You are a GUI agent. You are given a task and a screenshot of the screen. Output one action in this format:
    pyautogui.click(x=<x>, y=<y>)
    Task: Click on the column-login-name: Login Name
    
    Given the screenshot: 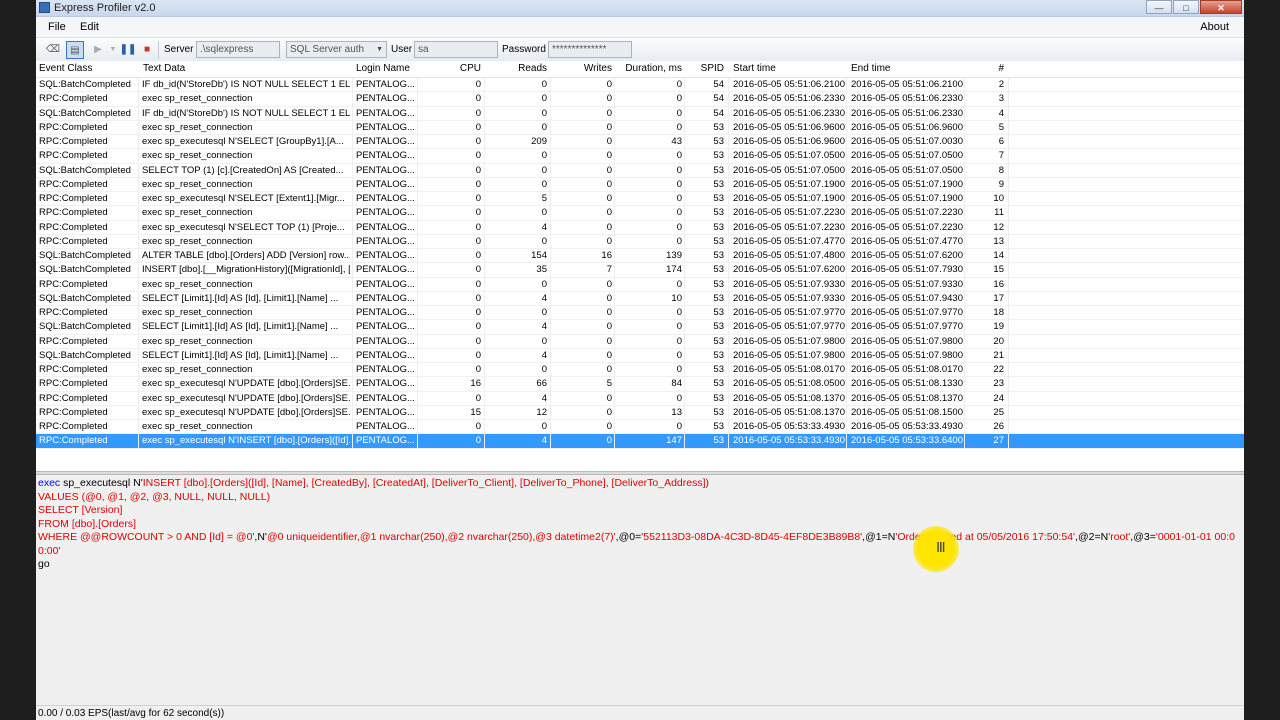 What is the action you would take?
    pyautogui.click(x=383, y=68)
    